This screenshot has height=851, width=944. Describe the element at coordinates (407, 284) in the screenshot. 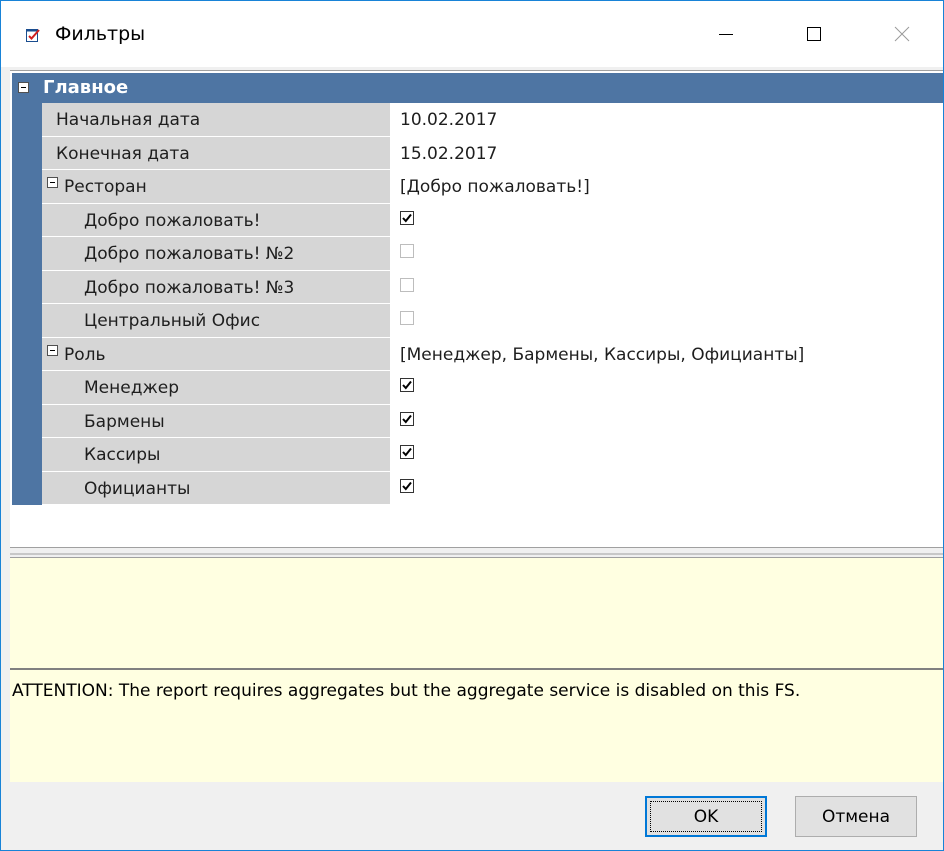

I see `restaurant-3-checkbox` at that location.